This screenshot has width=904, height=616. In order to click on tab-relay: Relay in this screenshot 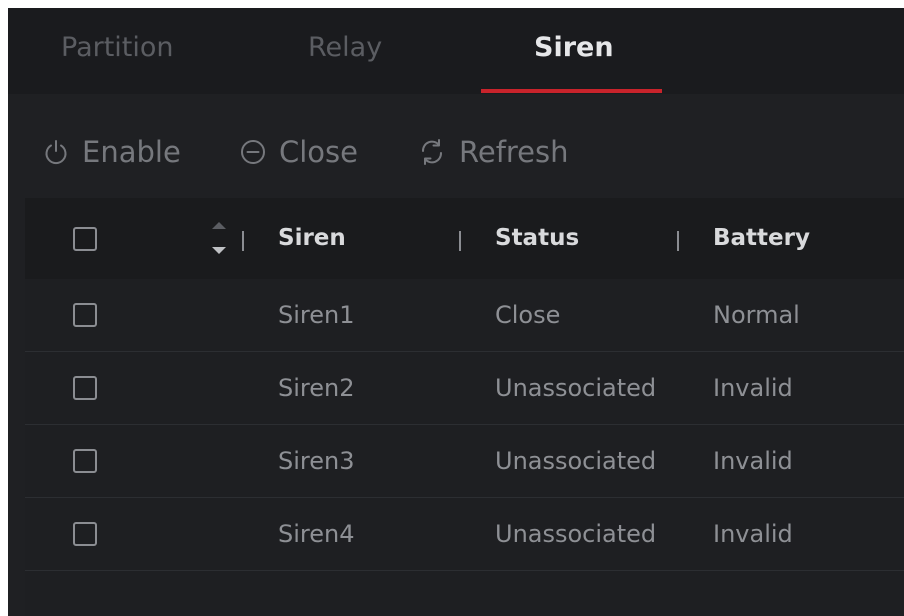, I will do `click(345, 51)`.